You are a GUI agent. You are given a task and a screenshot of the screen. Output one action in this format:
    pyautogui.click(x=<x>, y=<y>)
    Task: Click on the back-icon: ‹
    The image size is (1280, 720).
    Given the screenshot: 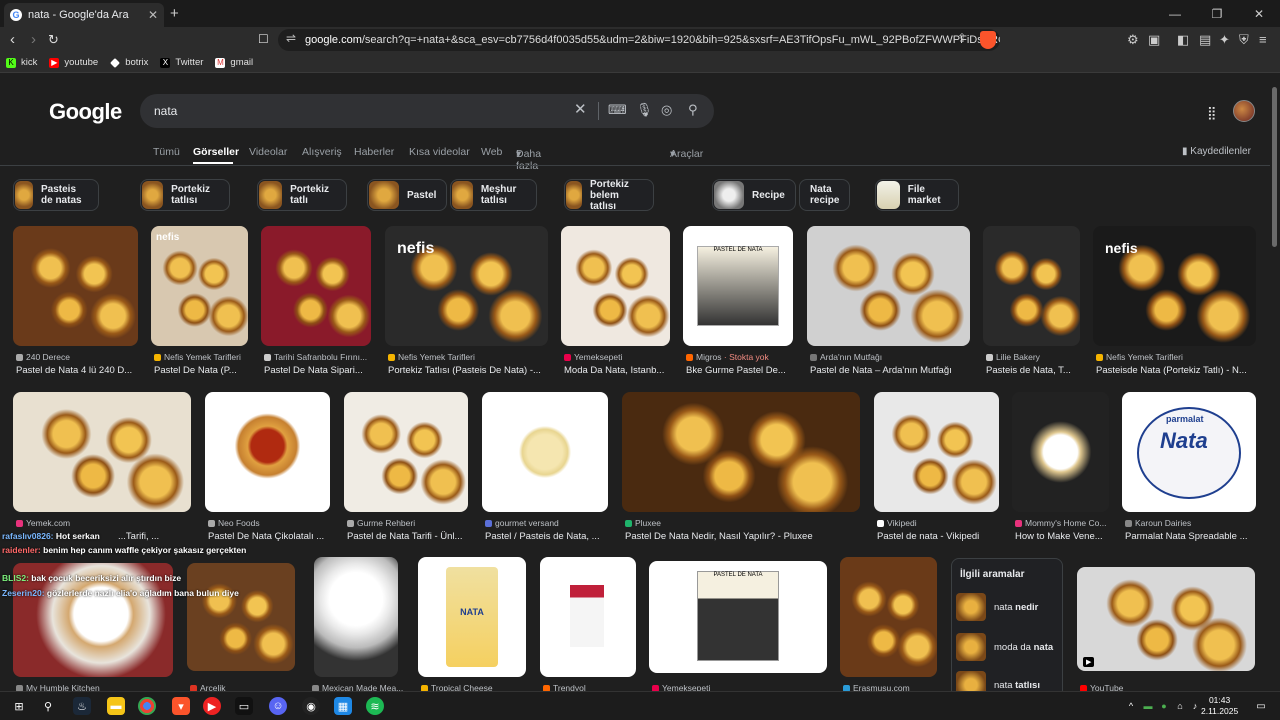 What is the action you would take?
    pyautogui.click(x=12, y=39)
    